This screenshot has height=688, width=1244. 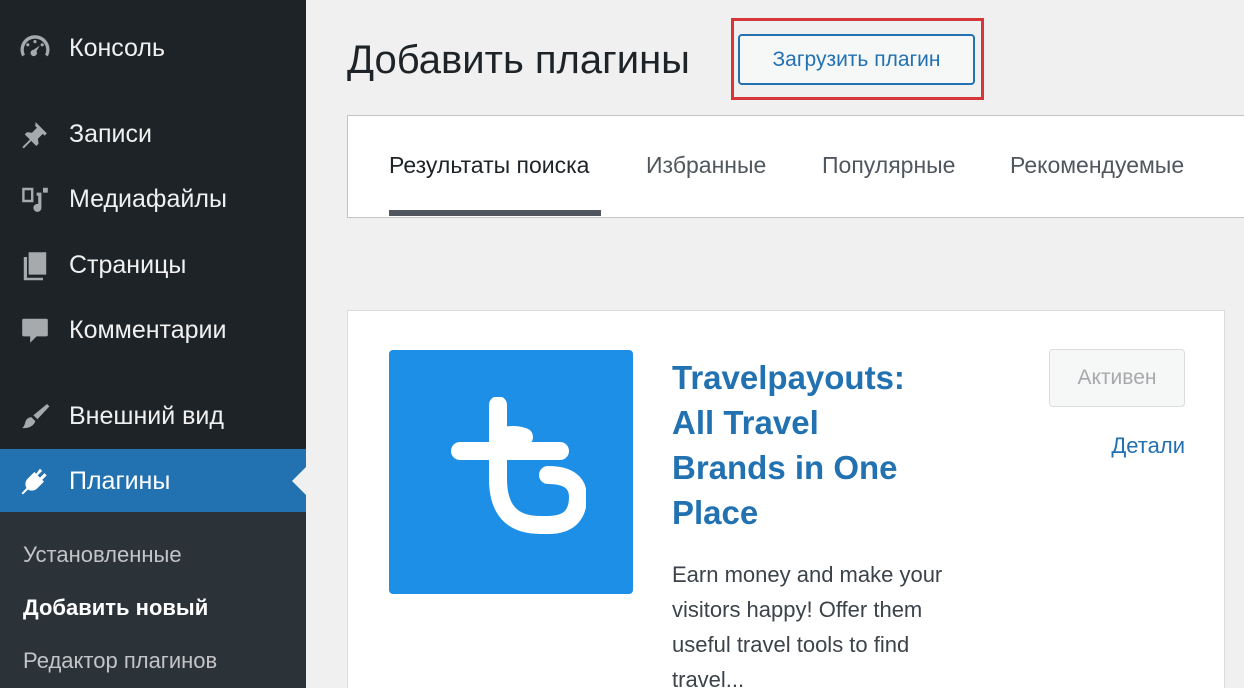 What do you see at coordinates (110, 133) in the screenshot?
I see `sidebar-item-label: Записи` at bounding box center [110, 133].